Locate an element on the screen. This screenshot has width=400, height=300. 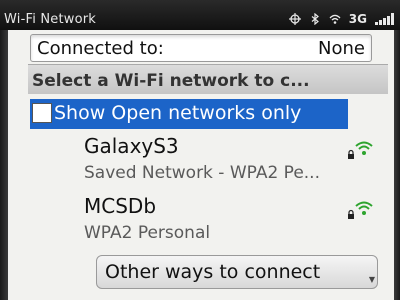
network-name: GalaxyS3 is located at coordinates (131, 146).